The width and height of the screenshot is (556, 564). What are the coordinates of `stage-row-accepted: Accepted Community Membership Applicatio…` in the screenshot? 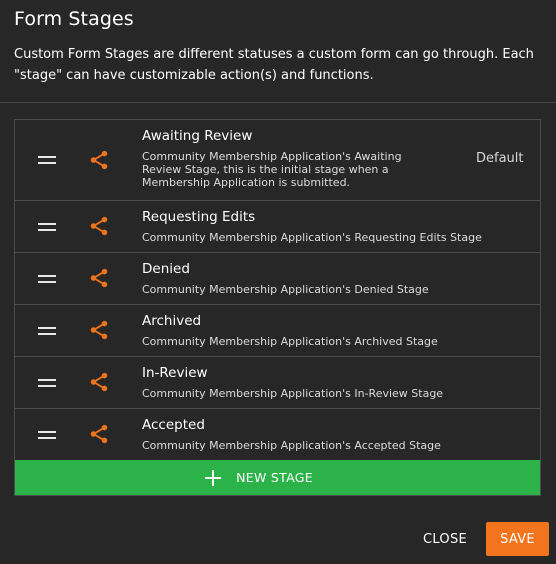 It's located at (277, 434).